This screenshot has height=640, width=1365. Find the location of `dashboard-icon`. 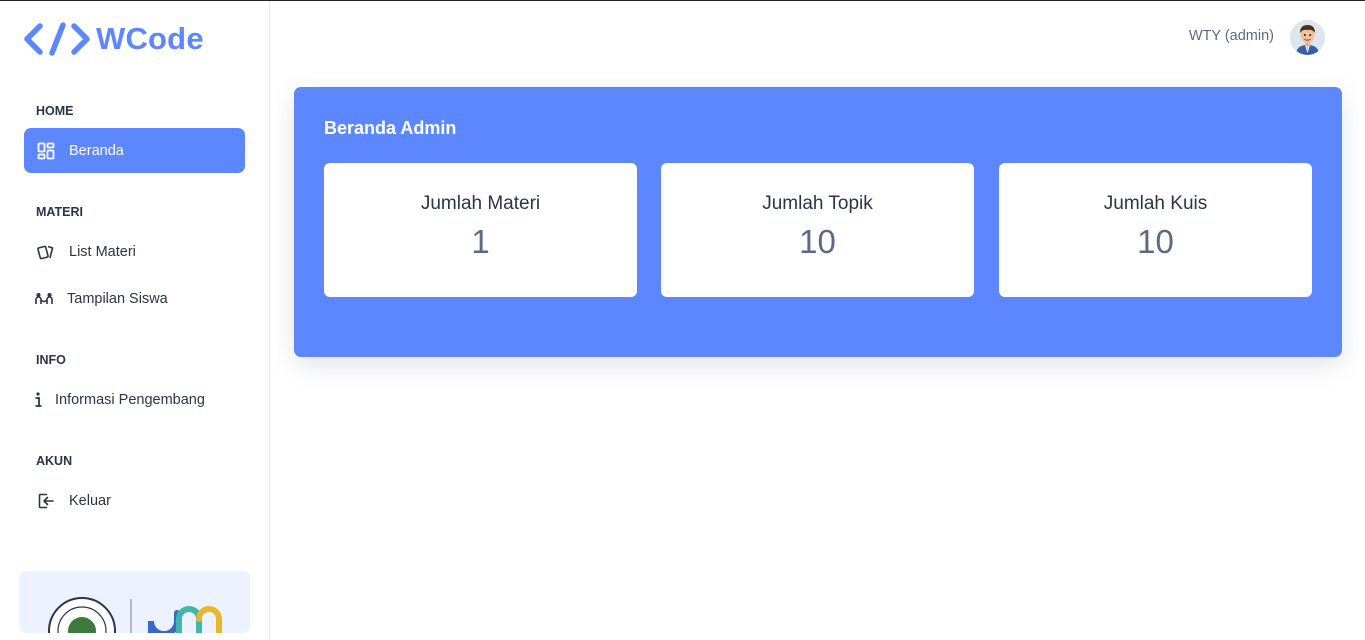

dashboard-icon is located at coordinates (46, 151).